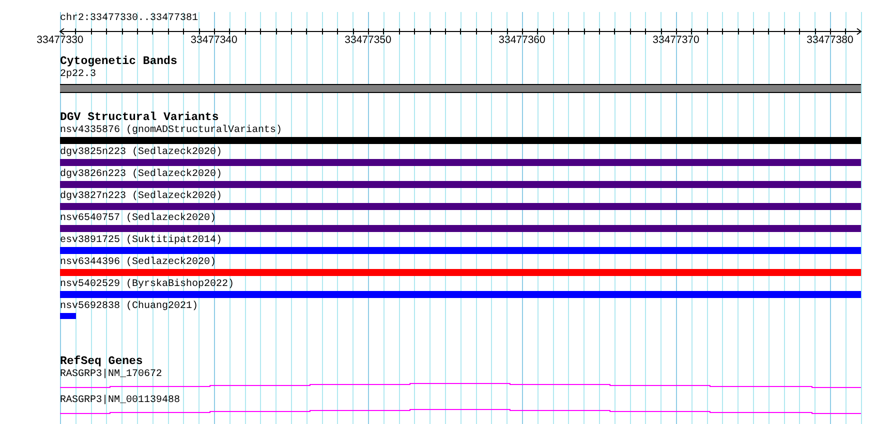  Describe the element at coordinates (141, 197) in the screenshot. I see `feature-label: dgv3827n223 (Sedlazeck2020)` at that location.